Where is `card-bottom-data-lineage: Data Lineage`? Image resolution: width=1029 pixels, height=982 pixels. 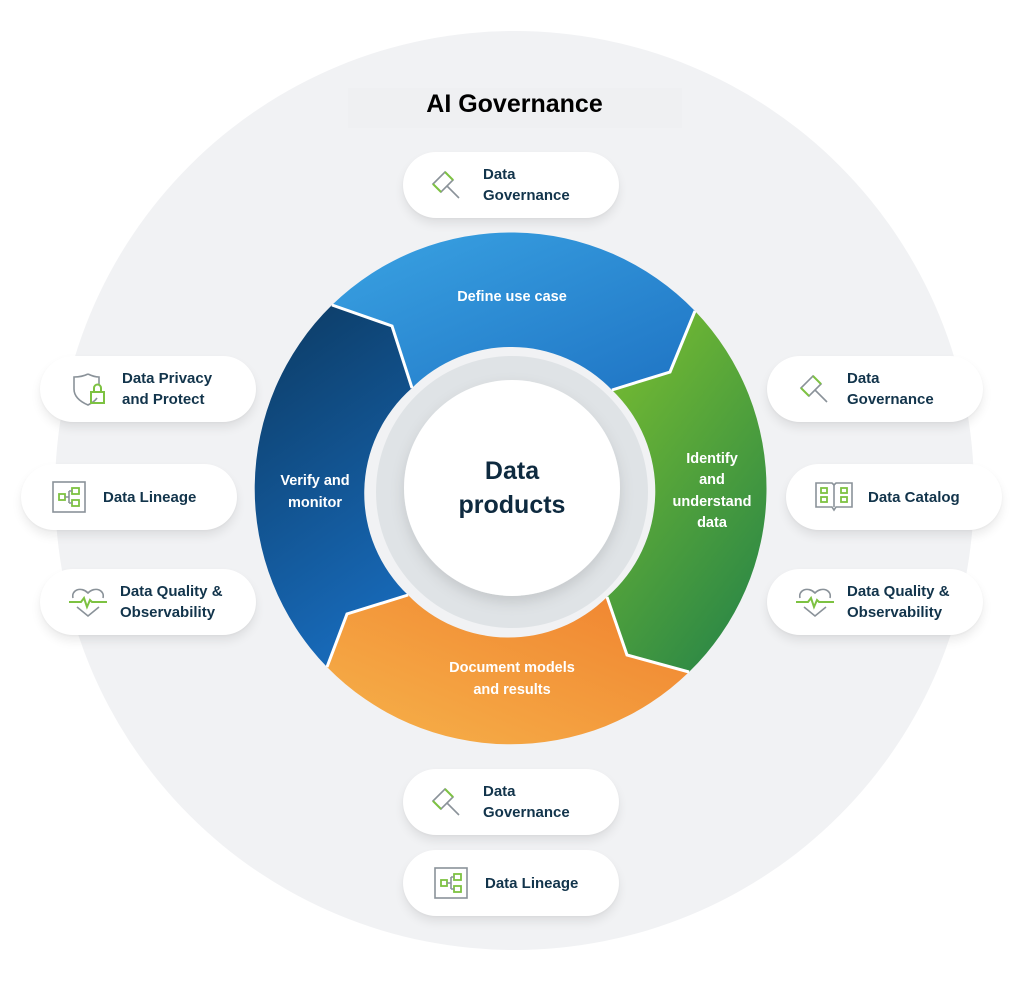 card-bottom-data-lineage: Data Lineage is located at coordinates (511, 883).